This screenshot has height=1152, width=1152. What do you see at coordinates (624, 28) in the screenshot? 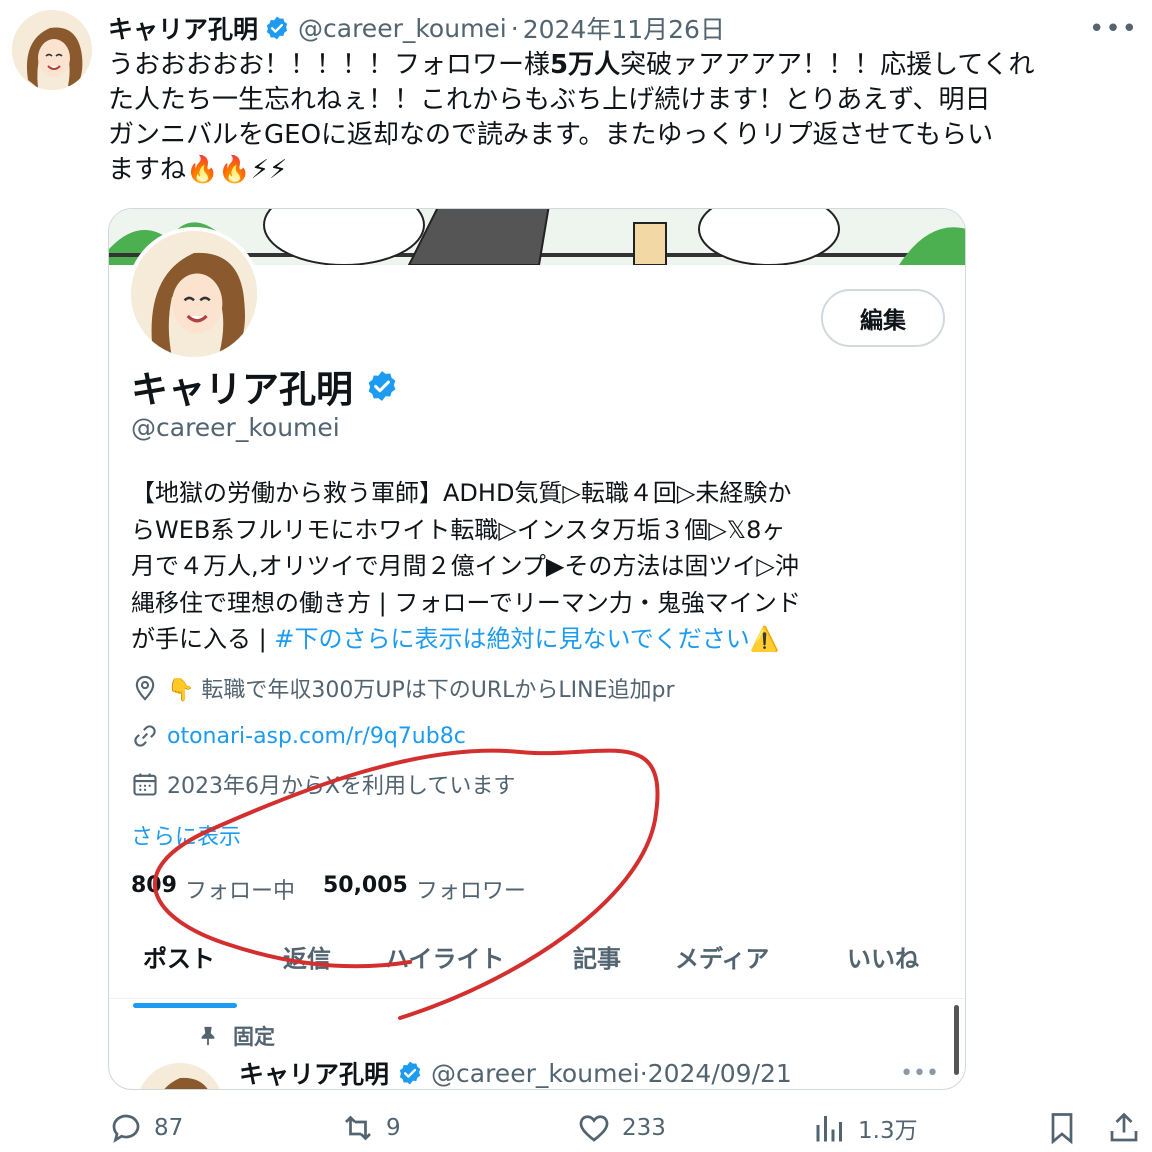
I see `tweet-date: 2024年11月26日` at bounding box center [624, 28].